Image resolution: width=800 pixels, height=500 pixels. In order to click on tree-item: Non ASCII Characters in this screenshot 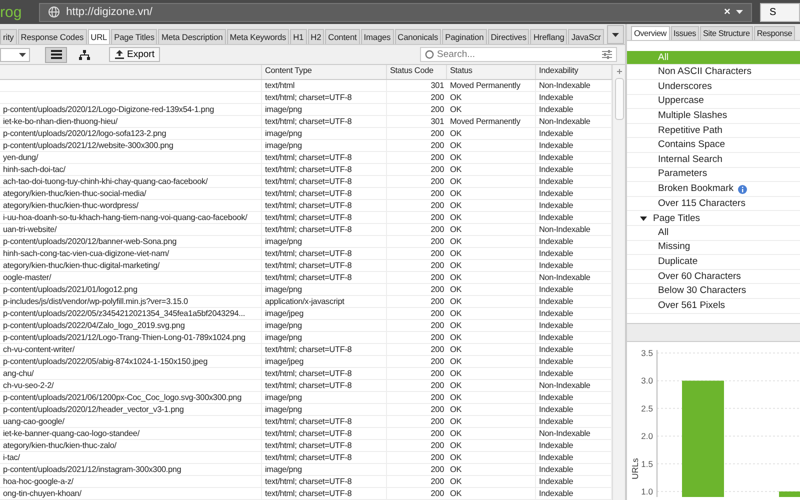, I will do `click(713, 72)`.